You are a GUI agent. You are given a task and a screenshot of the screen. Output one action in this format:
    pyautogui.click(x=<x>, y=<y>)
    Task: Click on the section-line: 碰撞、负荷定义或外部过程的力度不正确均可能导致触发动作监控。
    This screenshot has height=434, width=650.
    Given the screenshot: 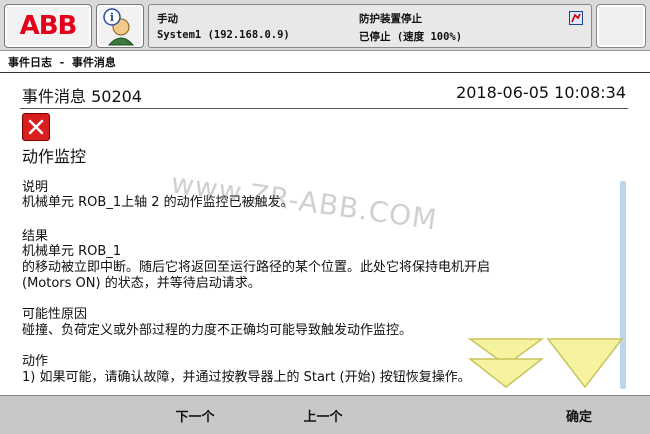 What is the action you would take?
    pyautogui.click(x=217, y=330)
    